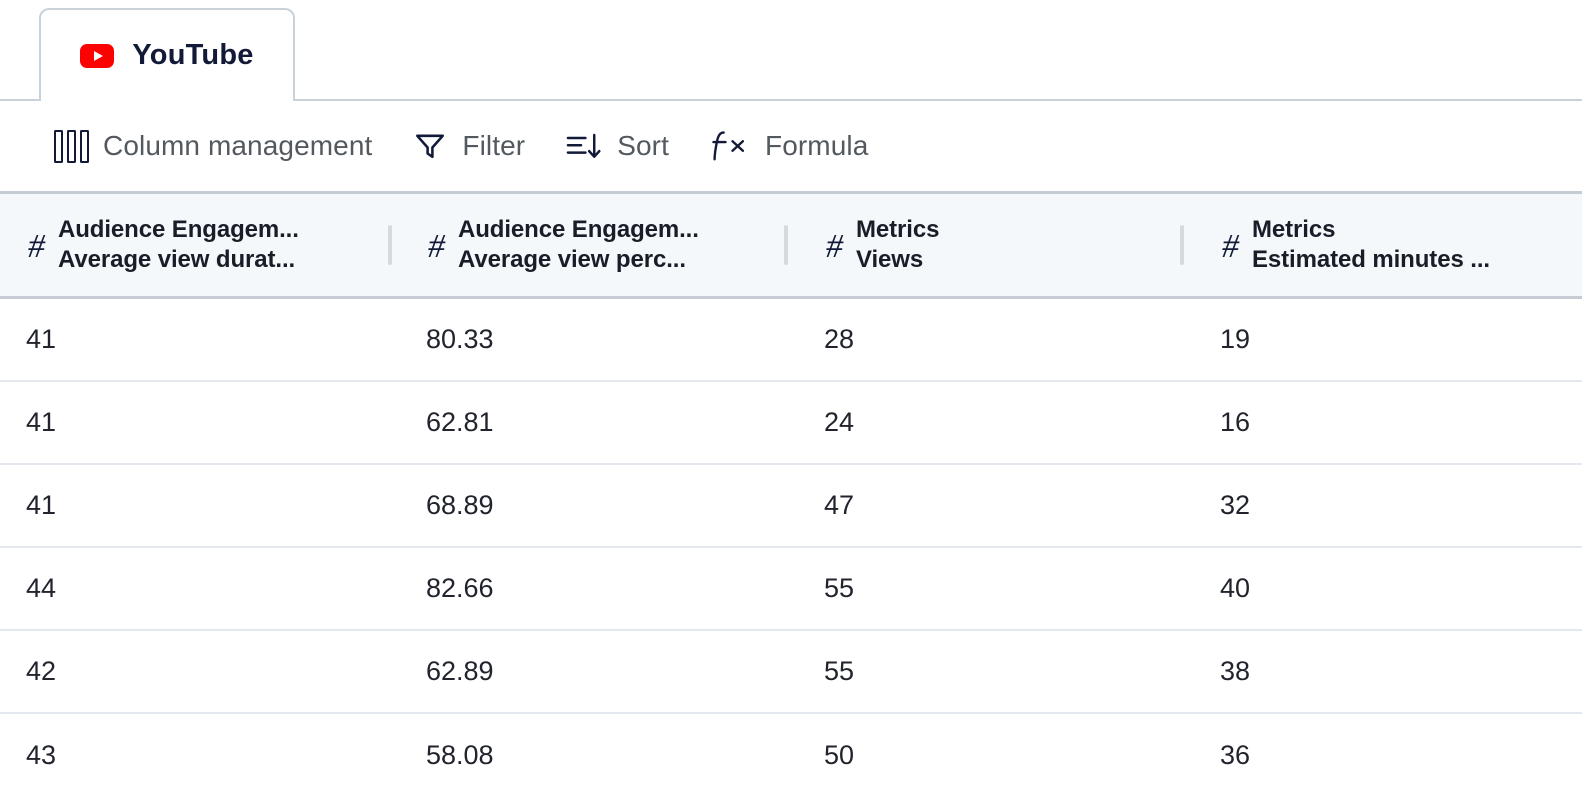  What do you see at coordinates (200, 755) in the screenshot?
I see `table-cell: 43` at bounding box center [200, 755].